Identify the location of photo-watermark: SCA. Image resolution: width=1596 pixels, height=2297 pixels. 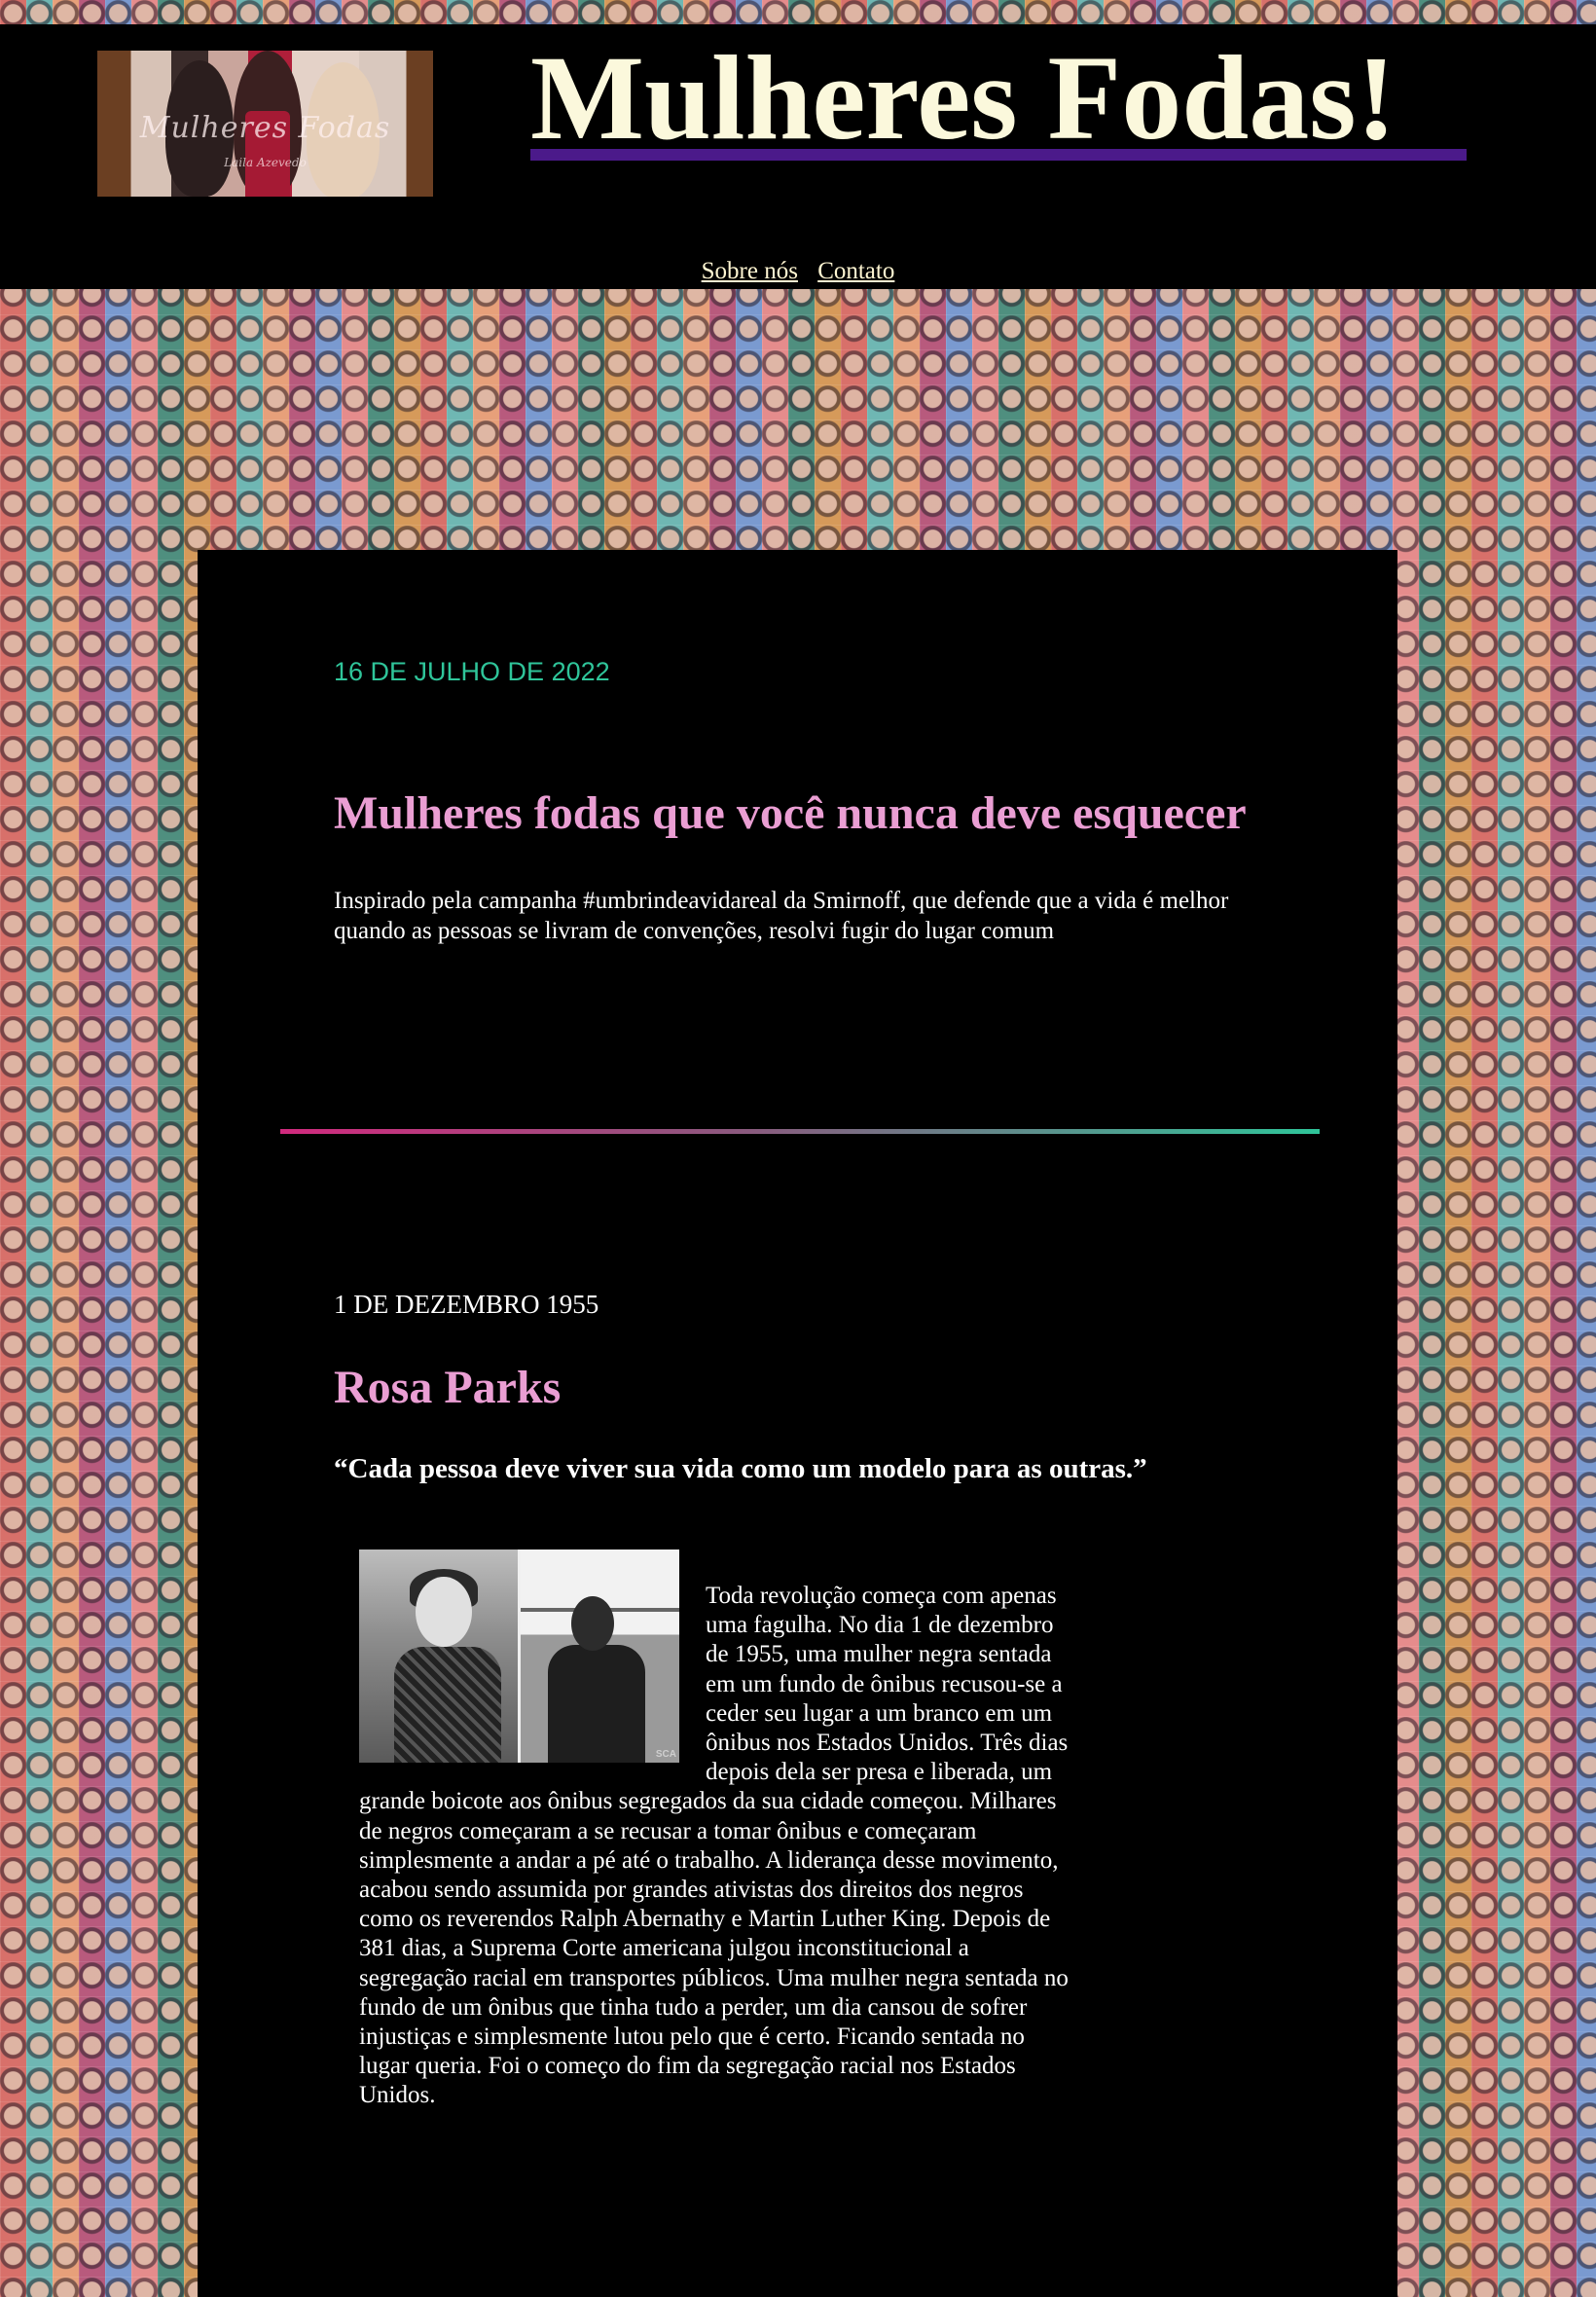
(665, 1754).